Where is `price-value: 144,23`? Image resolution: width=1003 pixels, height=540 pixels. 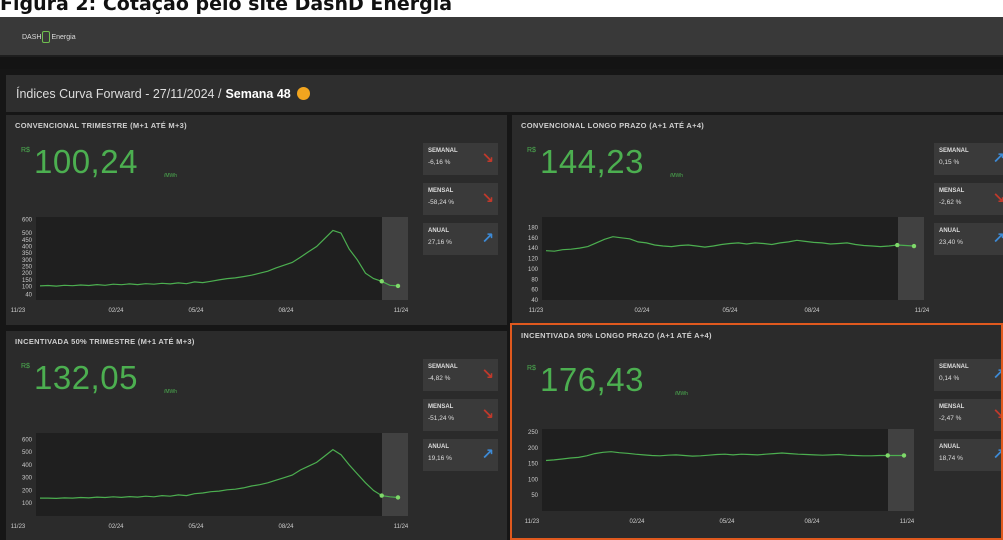 price-value: 144,23 is located at coordinates (592, 161).